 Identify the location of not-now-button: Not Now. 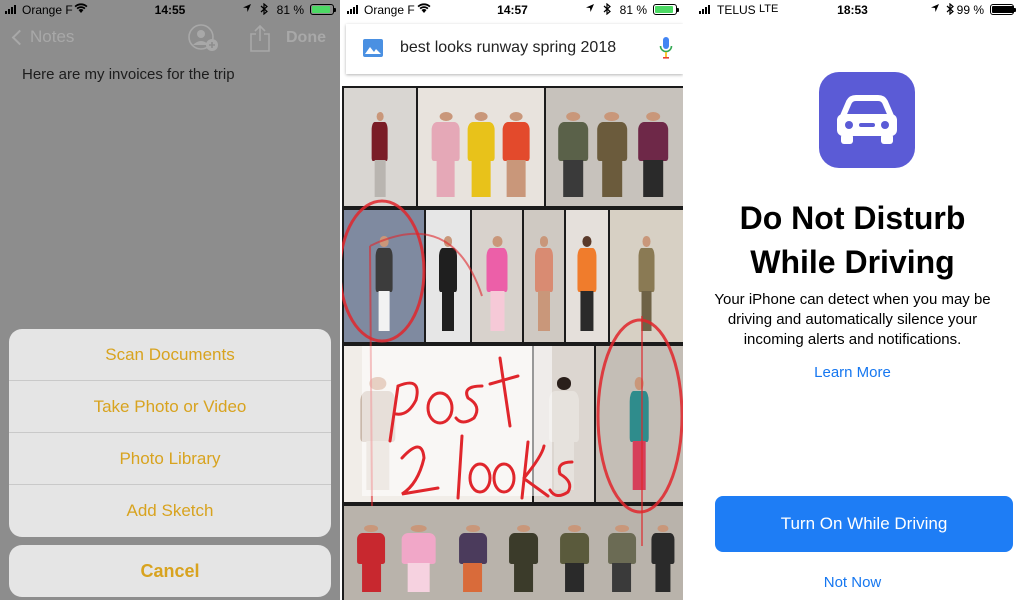
(852, 582).